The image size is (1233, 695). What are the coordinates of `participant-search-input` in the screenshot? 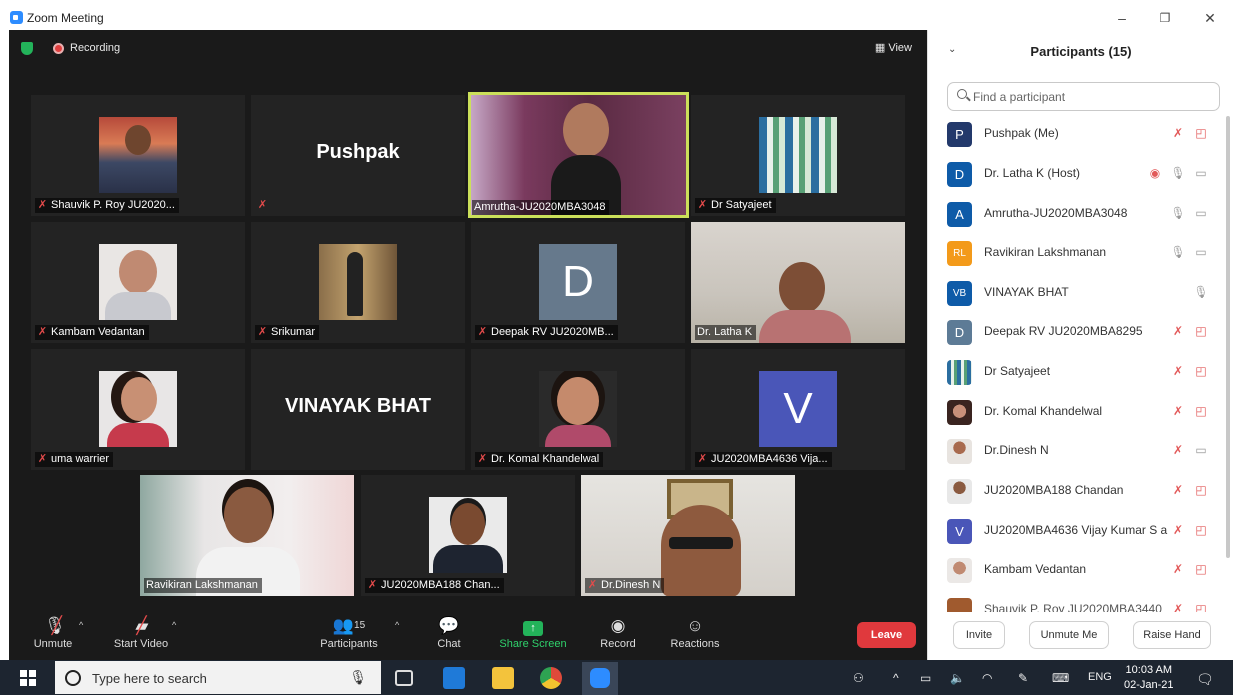 It's located at (1093, 97).